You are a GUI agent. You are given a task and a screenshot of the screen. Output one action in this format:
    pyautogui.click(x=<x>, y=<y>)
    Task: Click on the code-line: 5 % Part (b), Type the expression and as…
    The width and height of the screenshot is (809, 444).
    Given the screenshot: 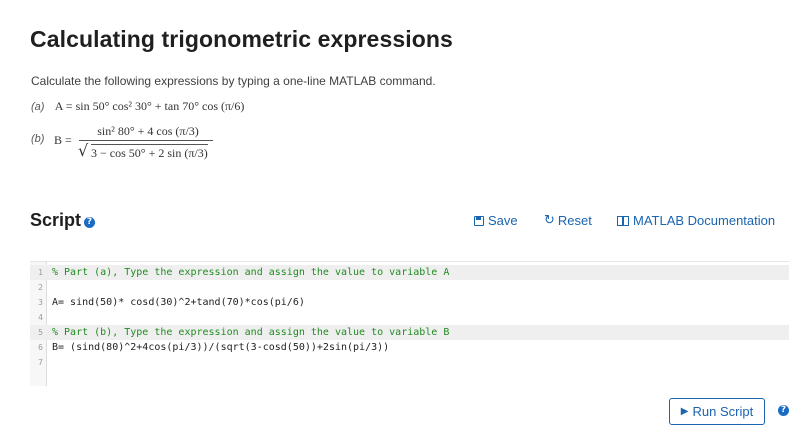 What is the action you would take?
    pyautogui.click(x=409, y=332)
    